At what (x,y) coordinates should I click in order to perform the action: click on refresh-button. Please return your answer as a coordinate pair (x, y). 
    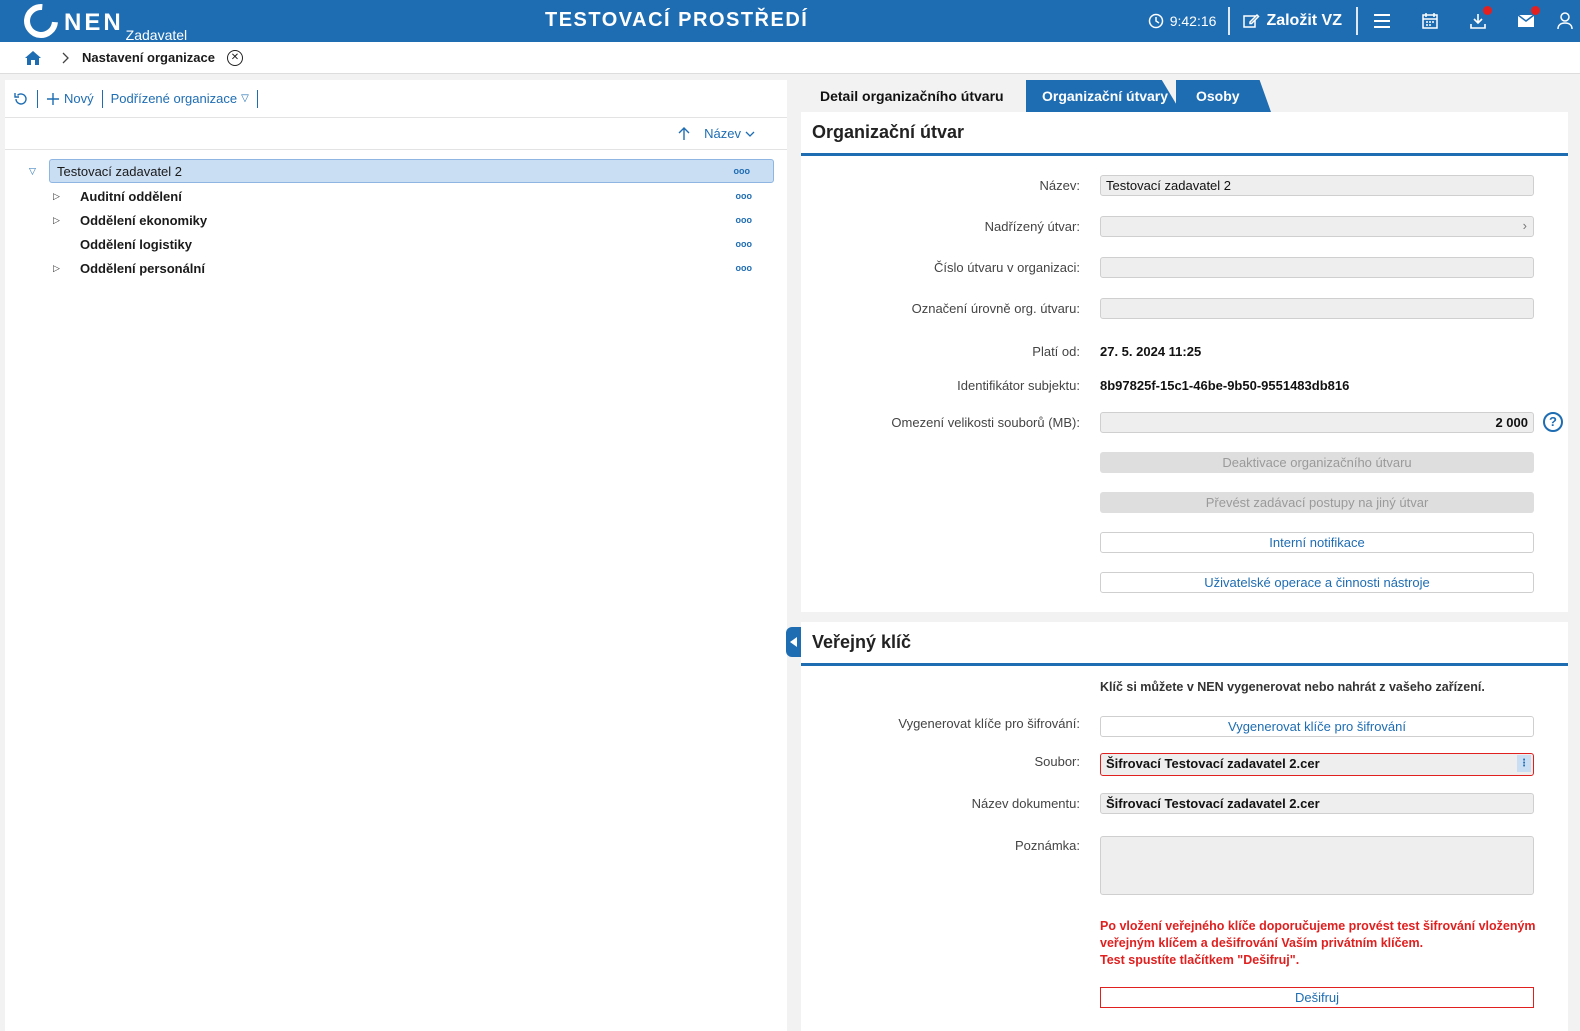
    Looking at the image, I should click on (21, 99).